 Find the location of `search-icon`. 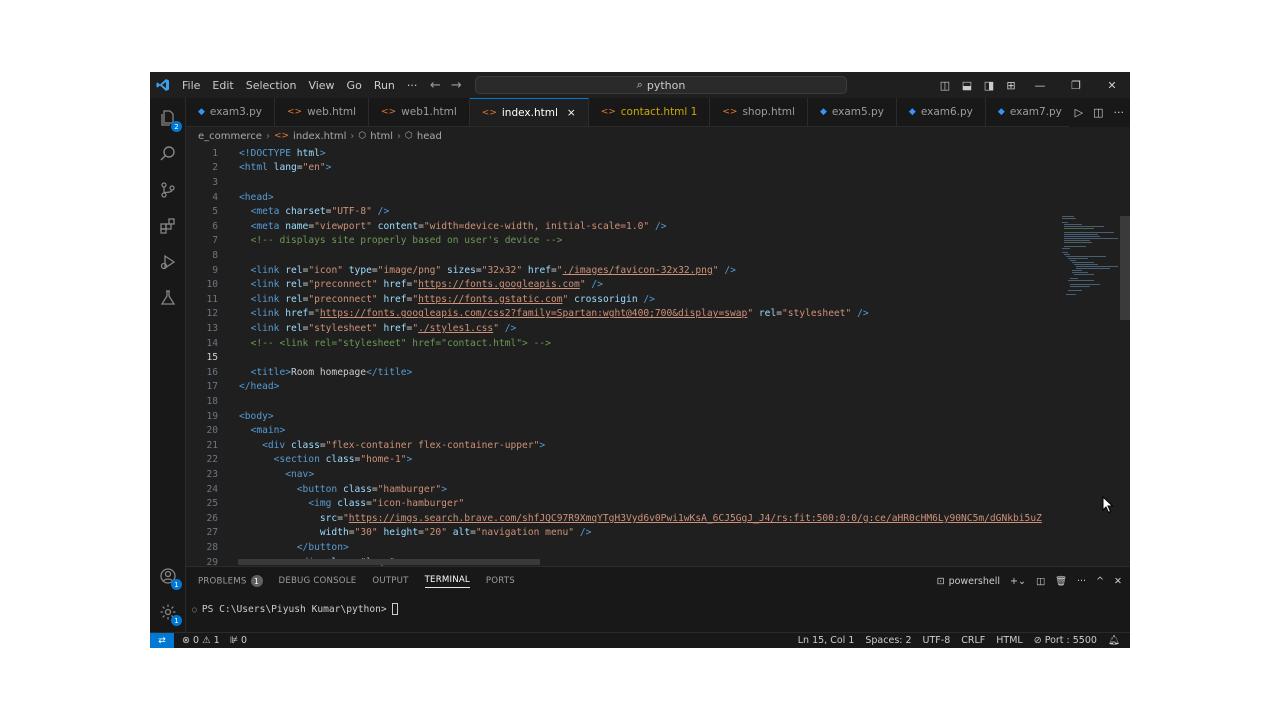

search-icon is located at coordinates (168, 154).